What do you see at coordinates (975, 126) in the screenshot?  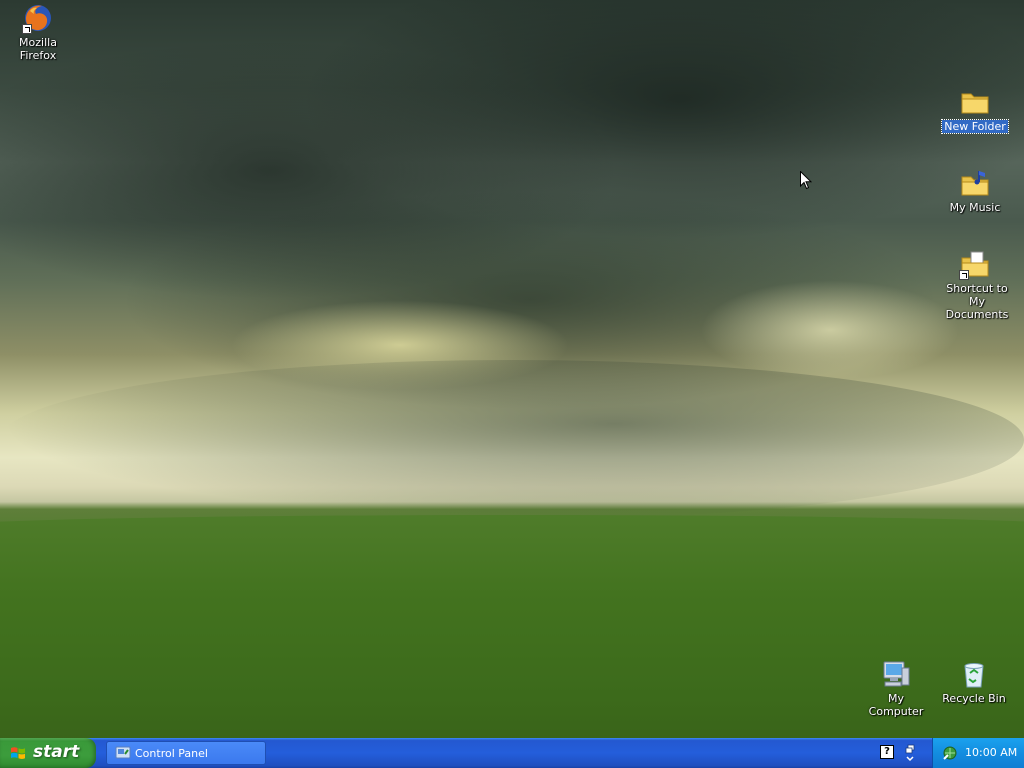 I see `desktop-icon-label: New Folder` at bounding box center [975, 126].